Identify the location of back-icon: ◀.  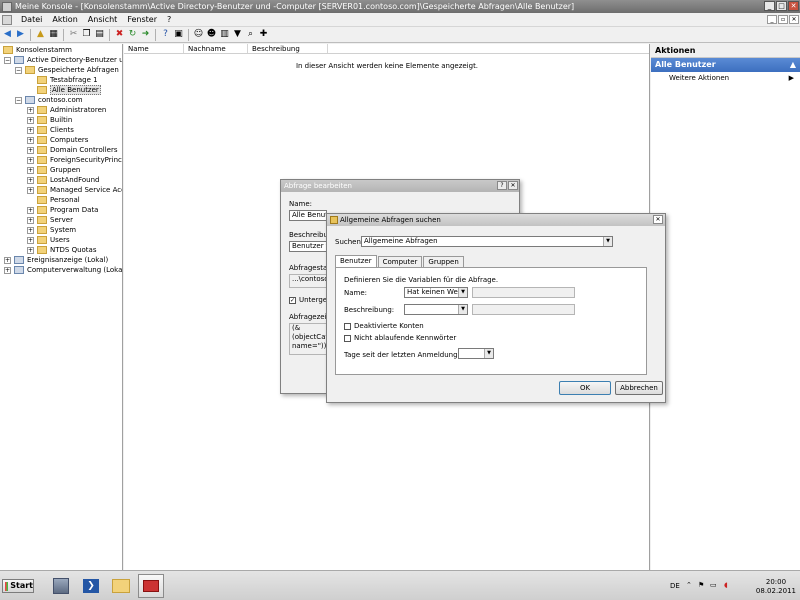
(7, 34).